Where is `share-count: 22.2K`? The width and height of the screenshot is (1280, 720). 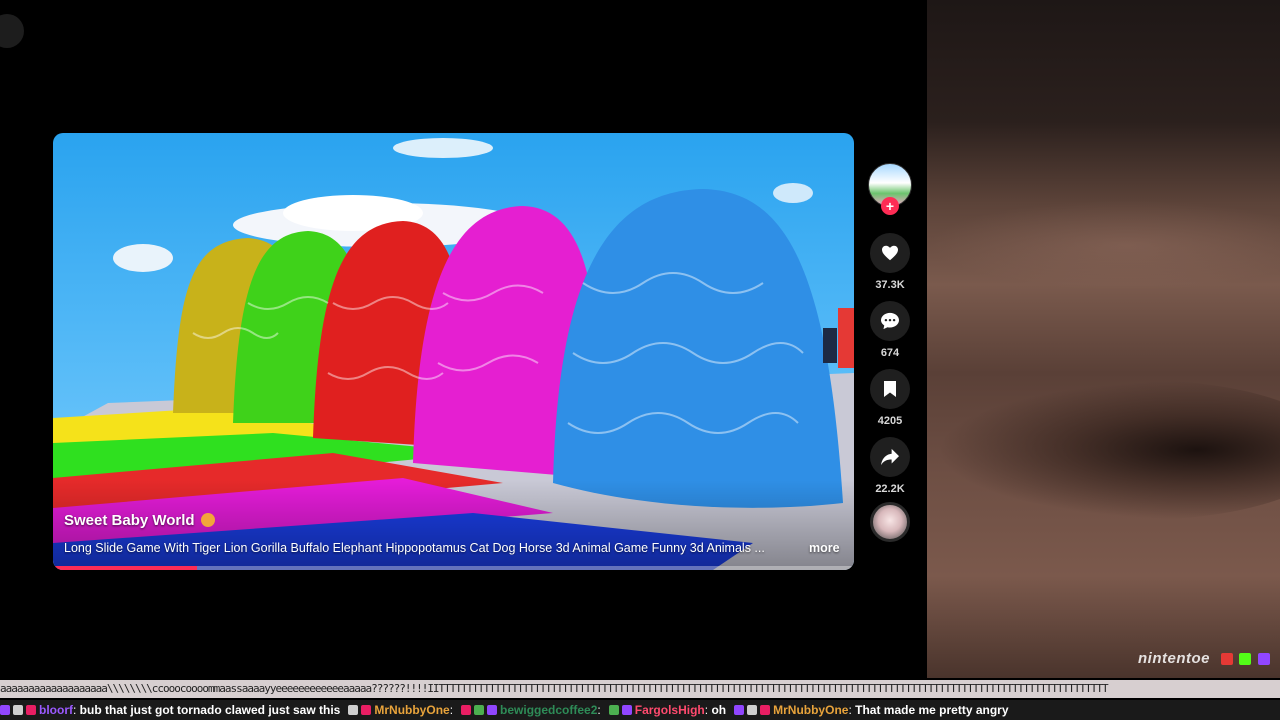
share-count: 22.2K is located at coordinates (890, 489).